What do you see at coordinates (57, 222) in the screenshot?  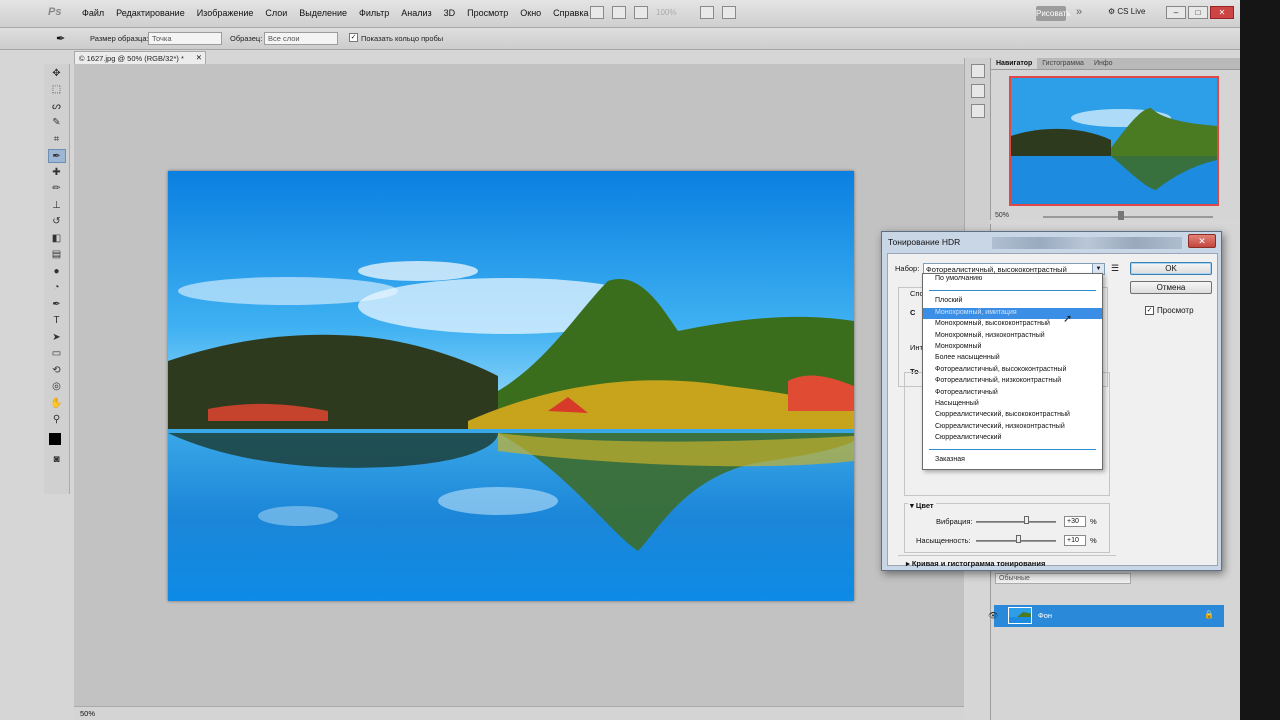 I see `history-brush-icon: ↺` at bounding box center [57, 222].